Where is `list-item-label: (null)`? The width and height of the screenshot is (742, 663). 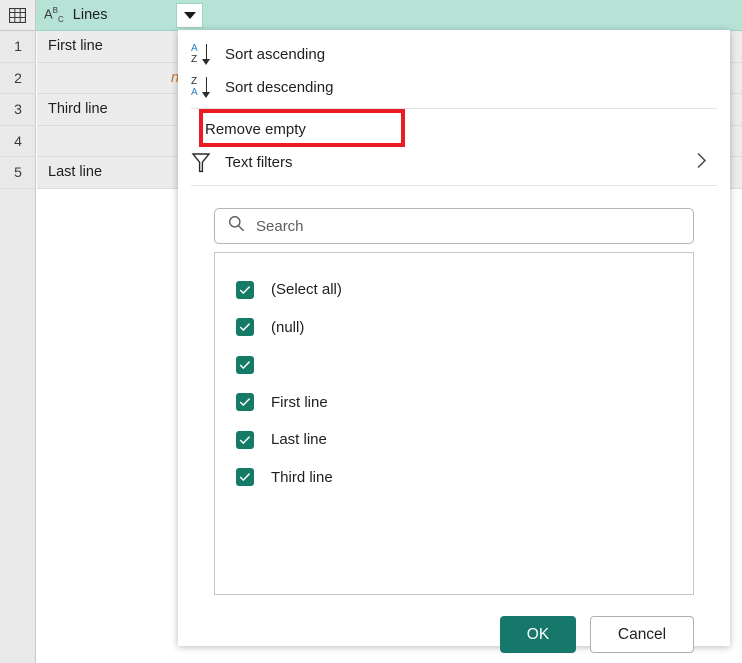
list-item-label: (null) is located at coordinates (288, 327).